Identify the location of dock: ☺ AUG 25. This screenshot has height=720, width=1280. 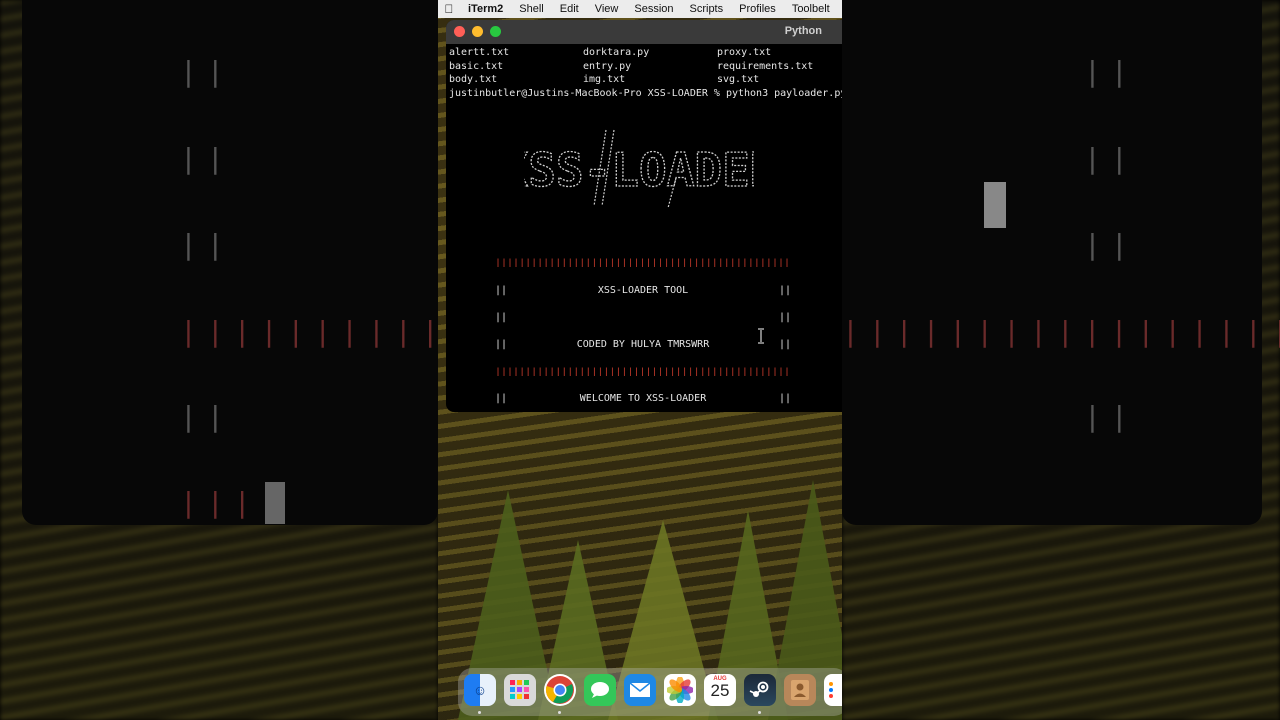
(650, 692).